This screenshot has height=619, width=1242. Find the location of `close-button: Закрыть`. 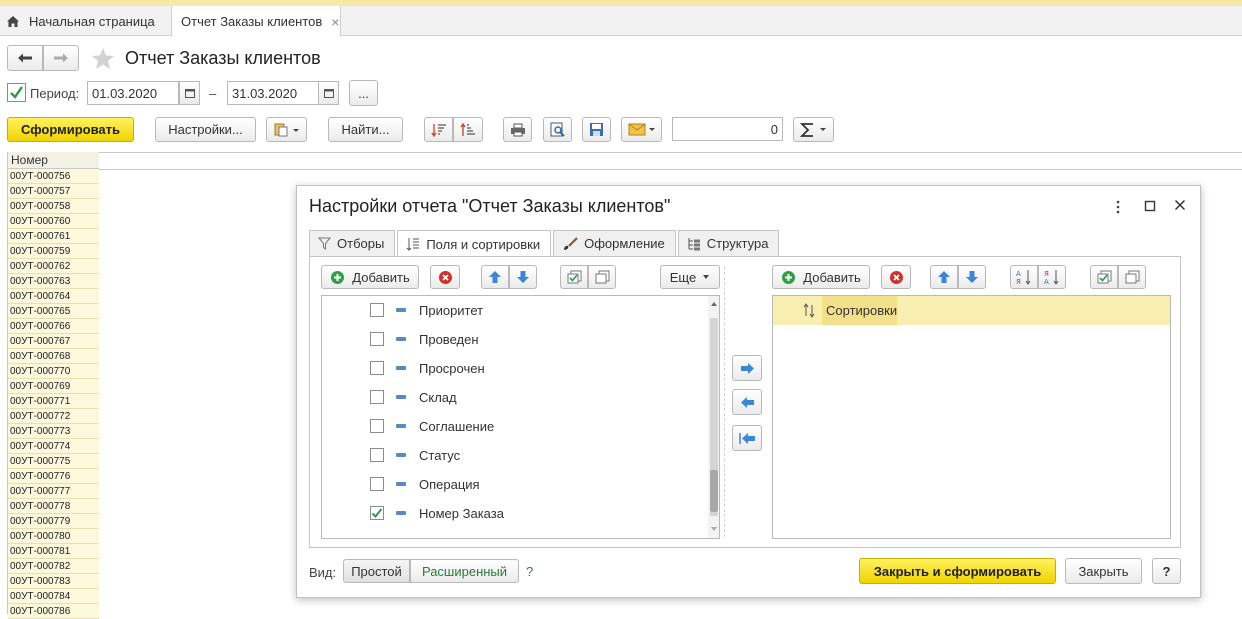

close-button: Закрыть is located at coordinates (1103, 571).